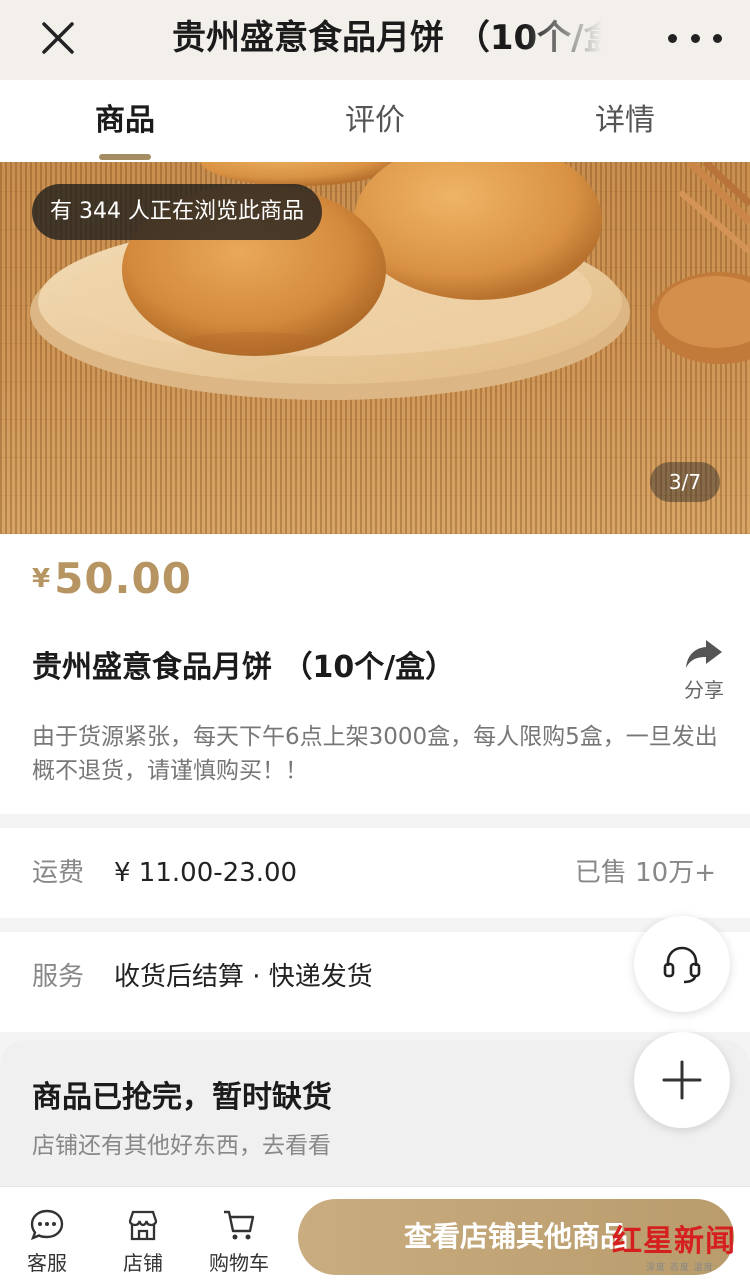 This screenshot has height=1286, width=750. What do you see at coordinates (182, 1097) in the screenshot?
I see `sold-out-title: 商品已抢完，暂时缺货` at bounding box center [182, 1097].